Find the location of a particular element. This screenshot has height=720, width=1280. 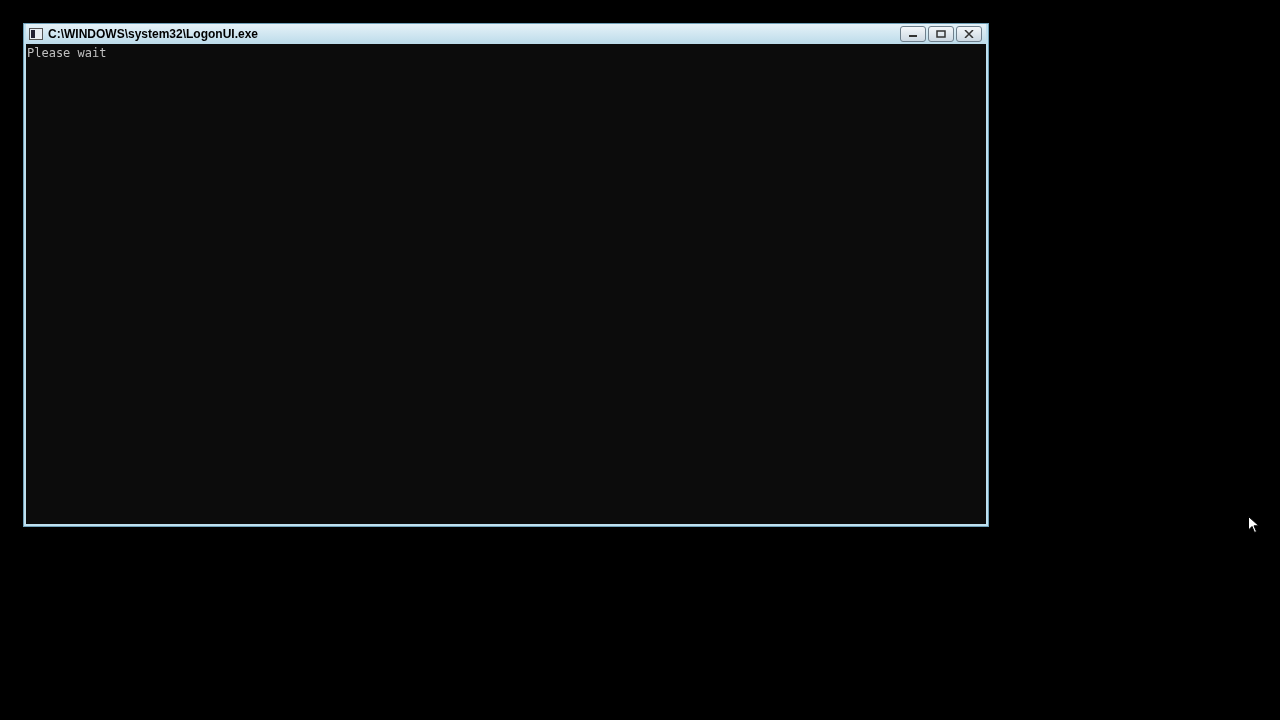

mouse-pointer-icon is located at coordinates (1254, 525).